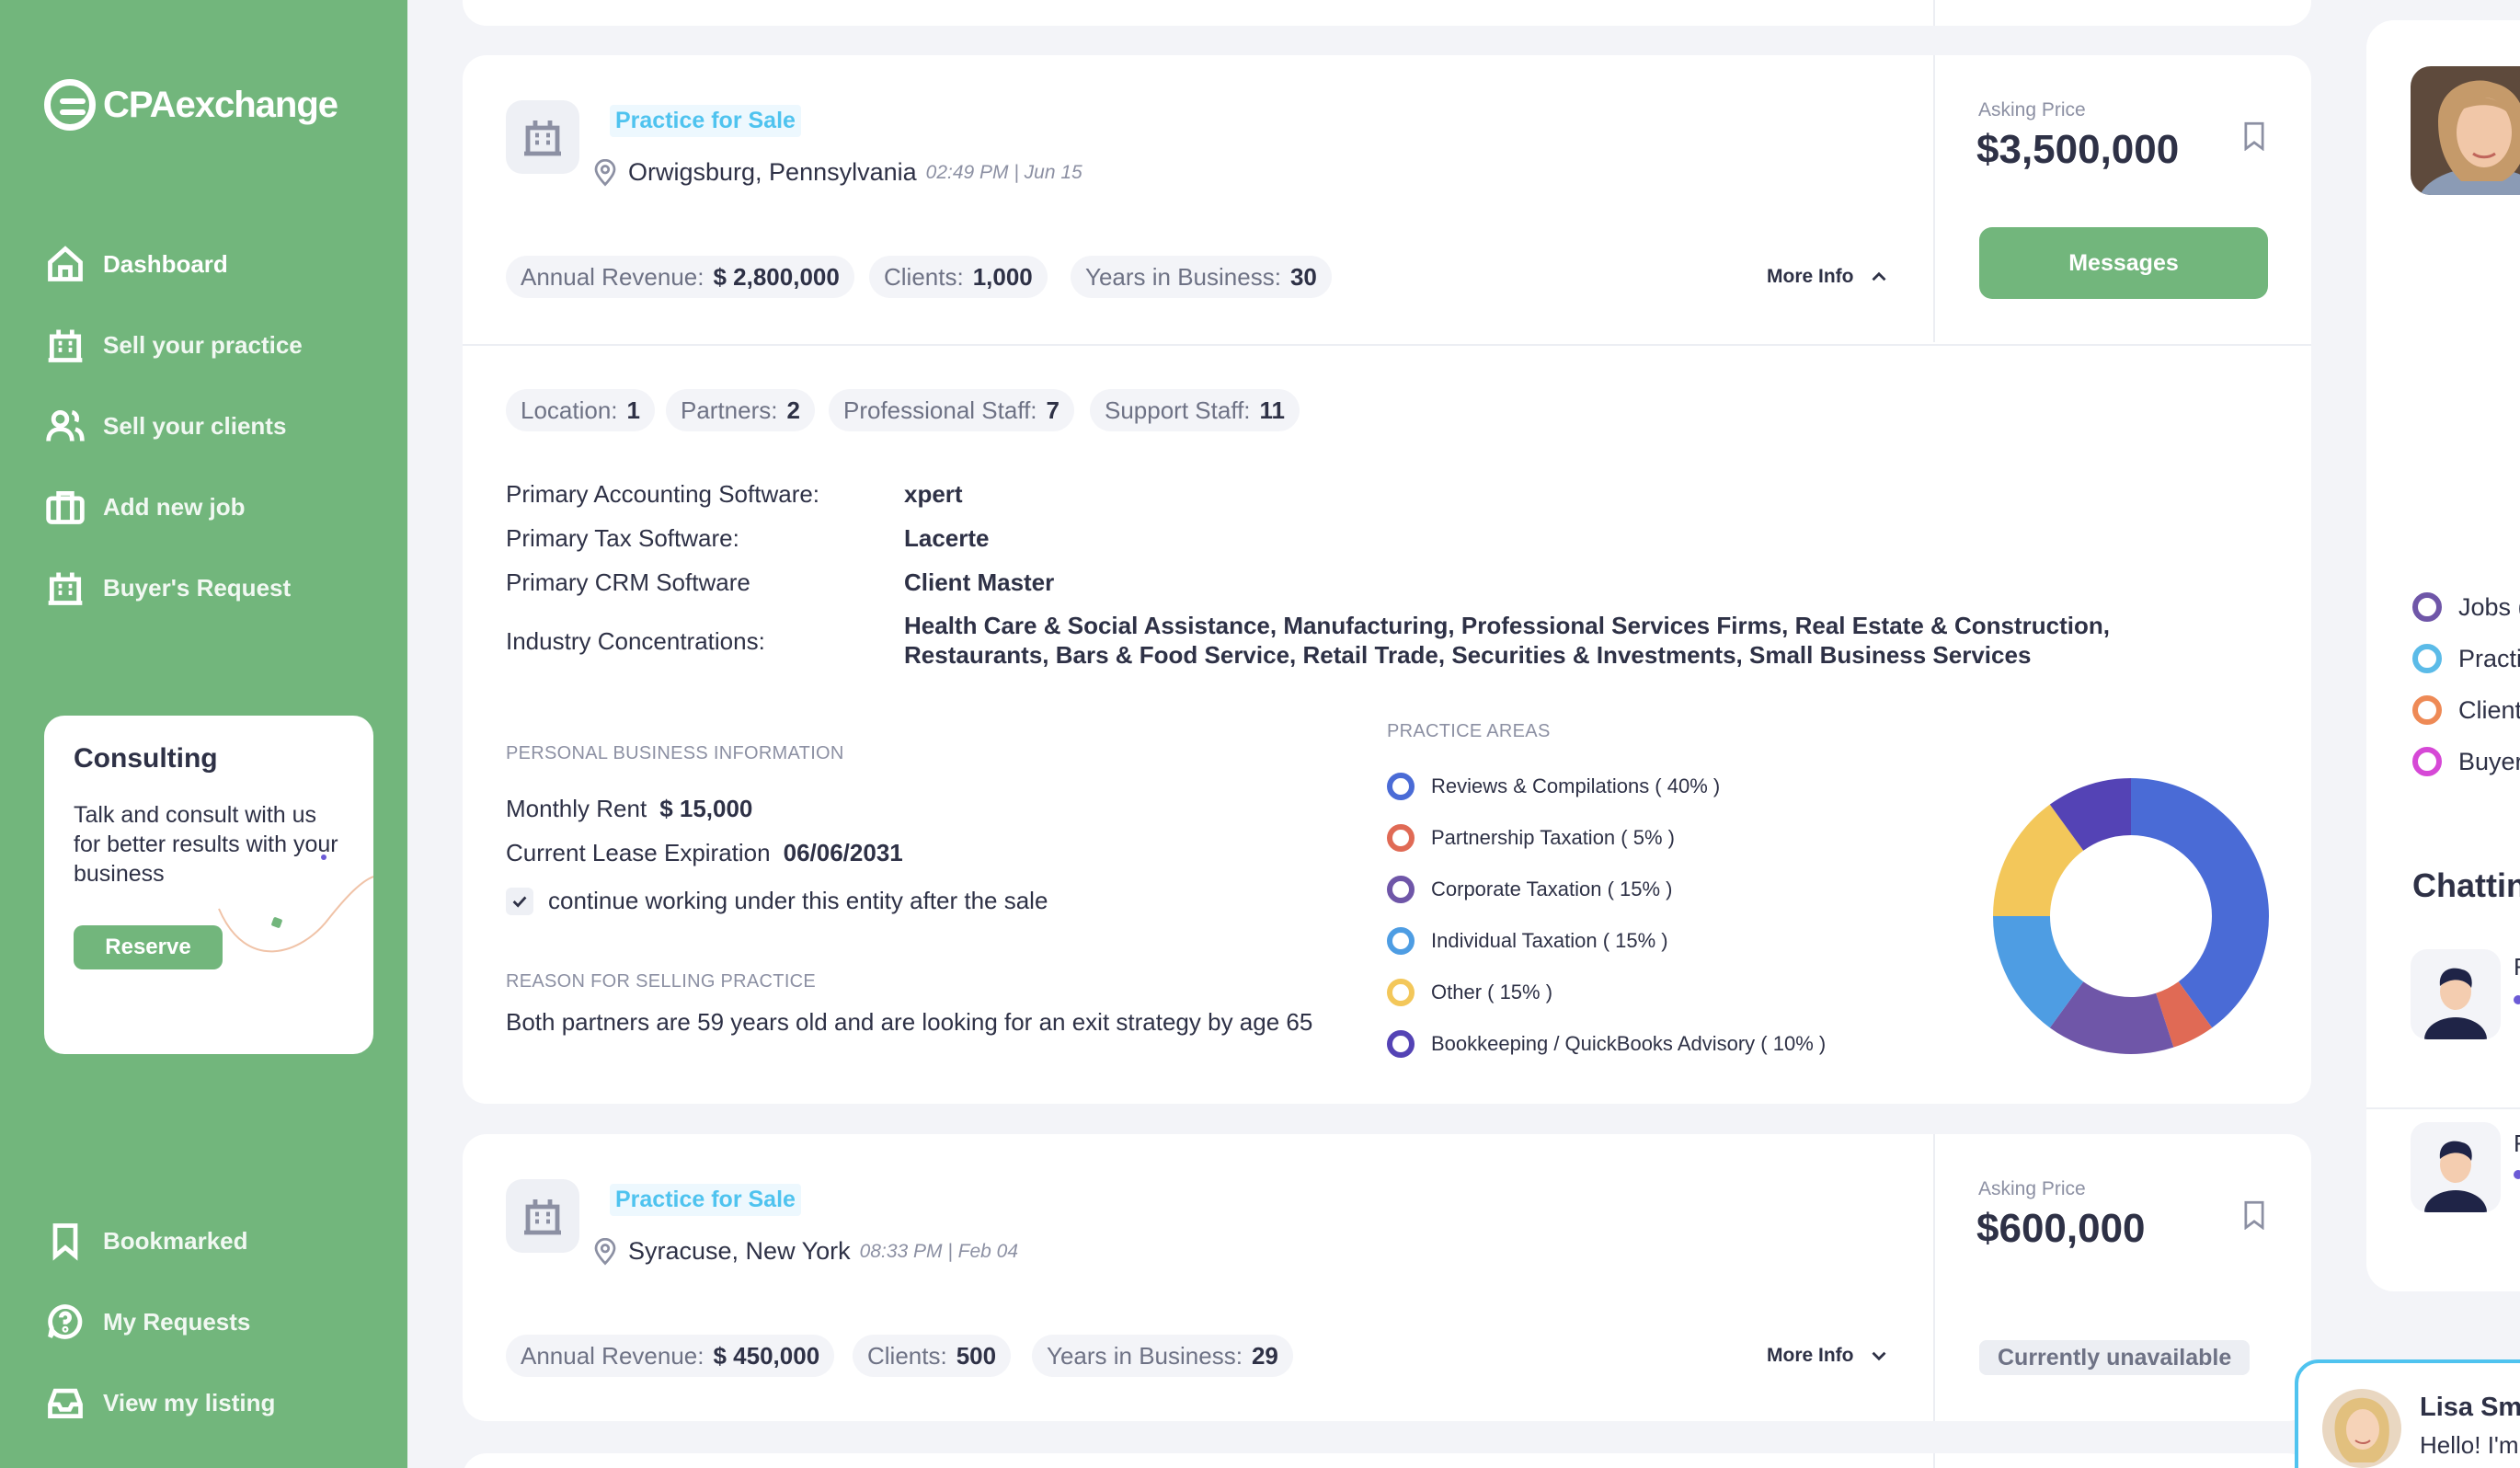 This screenshot has width=2520, height=1468. I want to click on legend-label: Partnership Taxation ( 5% ), so click(1553, 837).